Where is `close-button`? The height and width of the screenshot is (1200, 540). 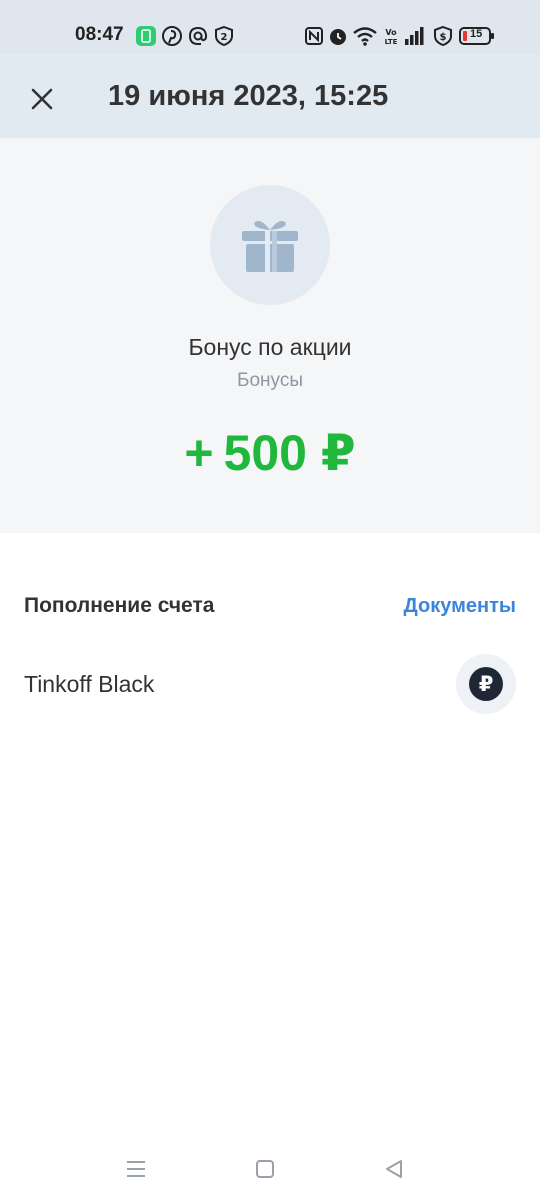
close-button is located at coordinates (42, 99).